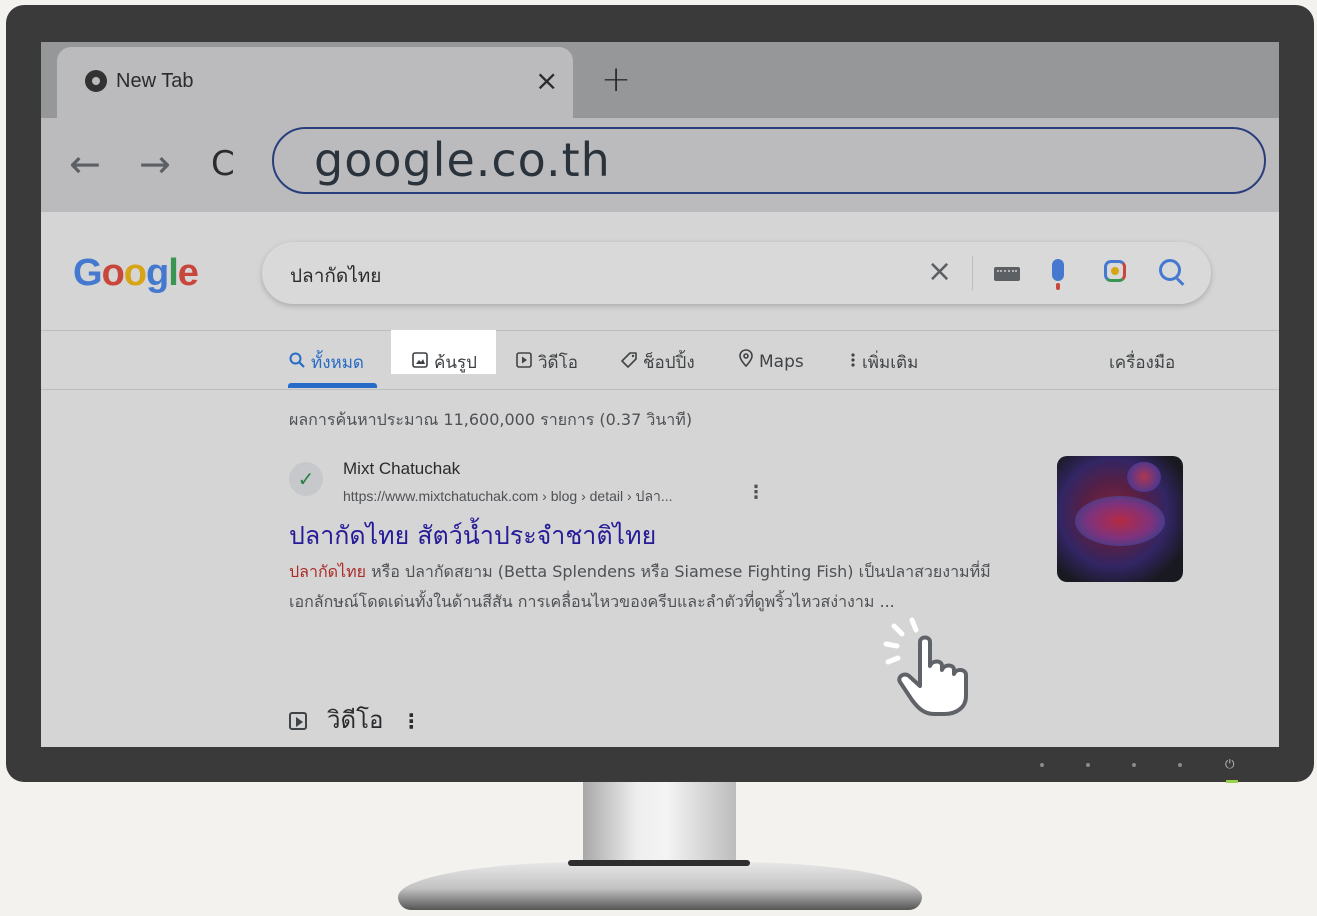 The width and height of the screenshot is (1317, 916). What do you see at coordinates (629, 362) in the screenshot?
I see `tag-icon` at bounding box center [629, 362].